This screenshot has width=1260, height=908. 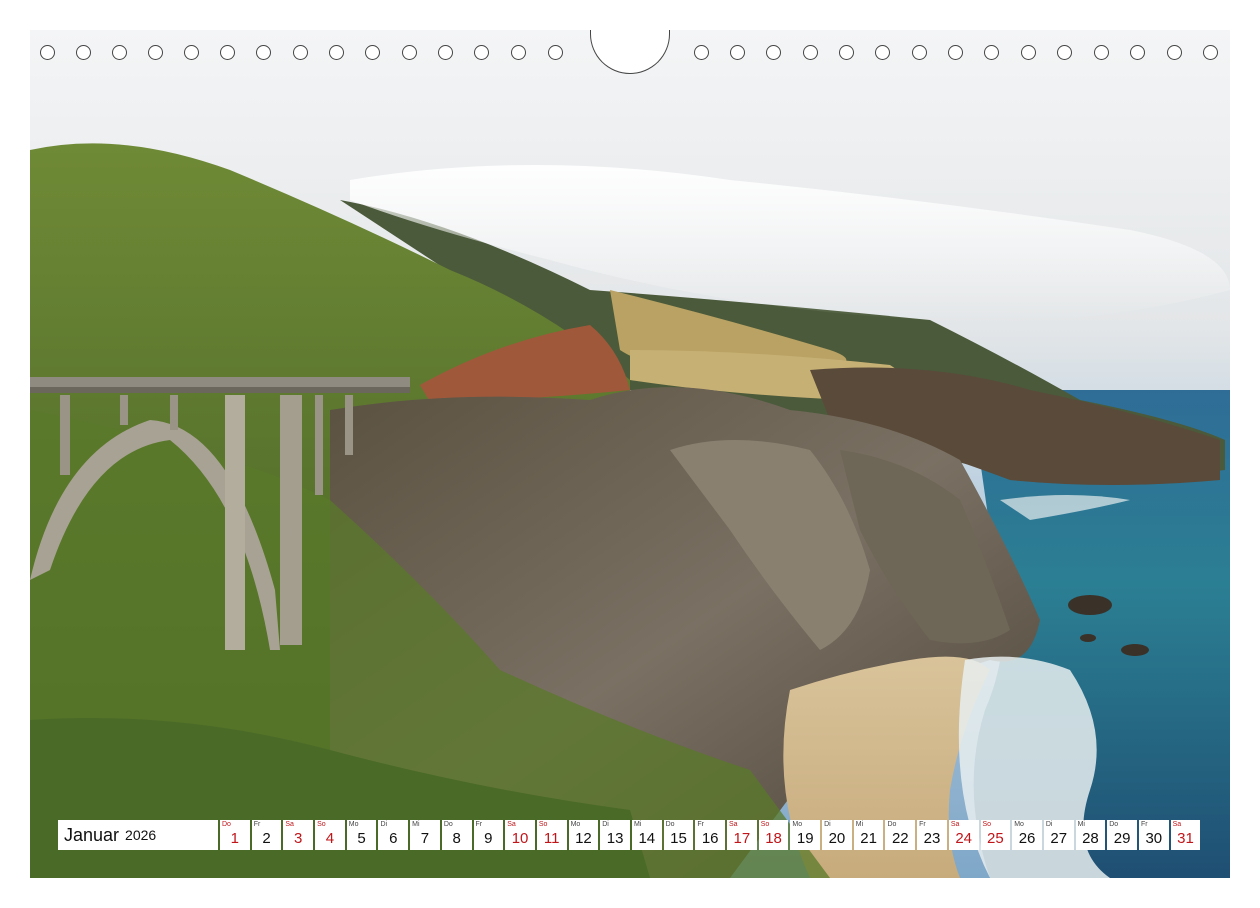 I want to click on day-number: 13, so click(x=615, y=838).